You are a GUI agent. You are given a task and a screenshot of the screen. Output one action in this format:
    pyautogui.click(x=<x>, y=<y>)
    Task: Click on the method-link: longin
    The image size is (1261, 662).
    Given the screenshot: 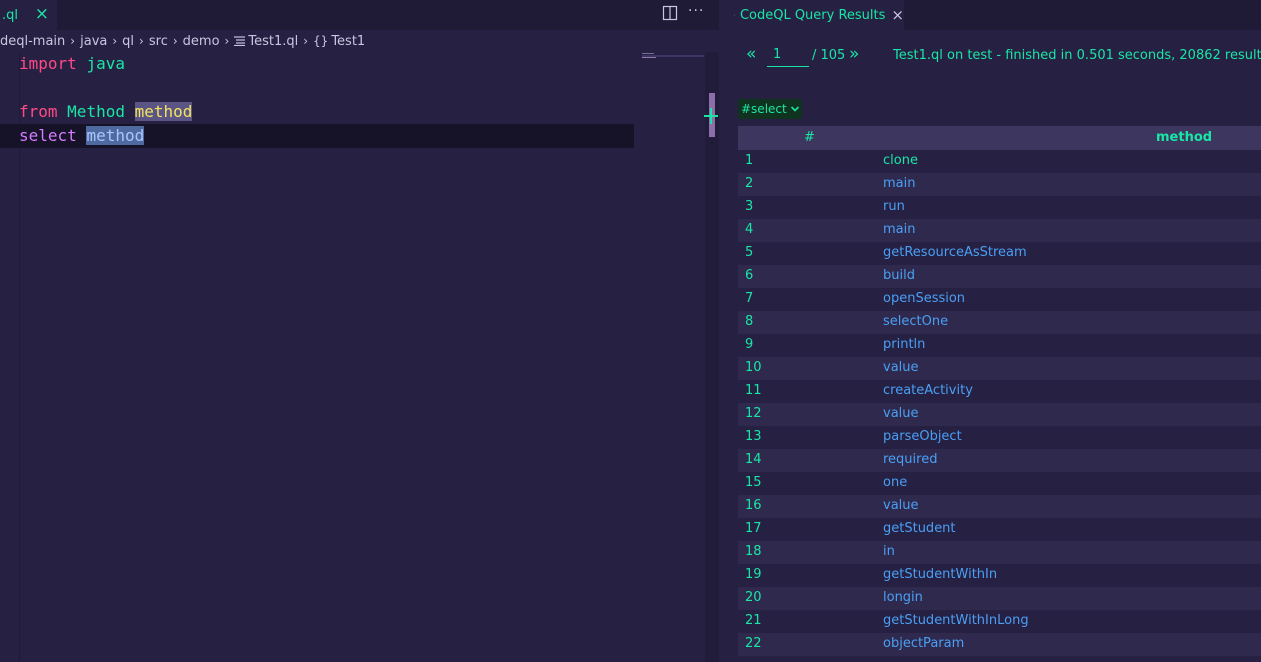 What is the action you would take?
    pyautogui.click(x=903, y=597)
    